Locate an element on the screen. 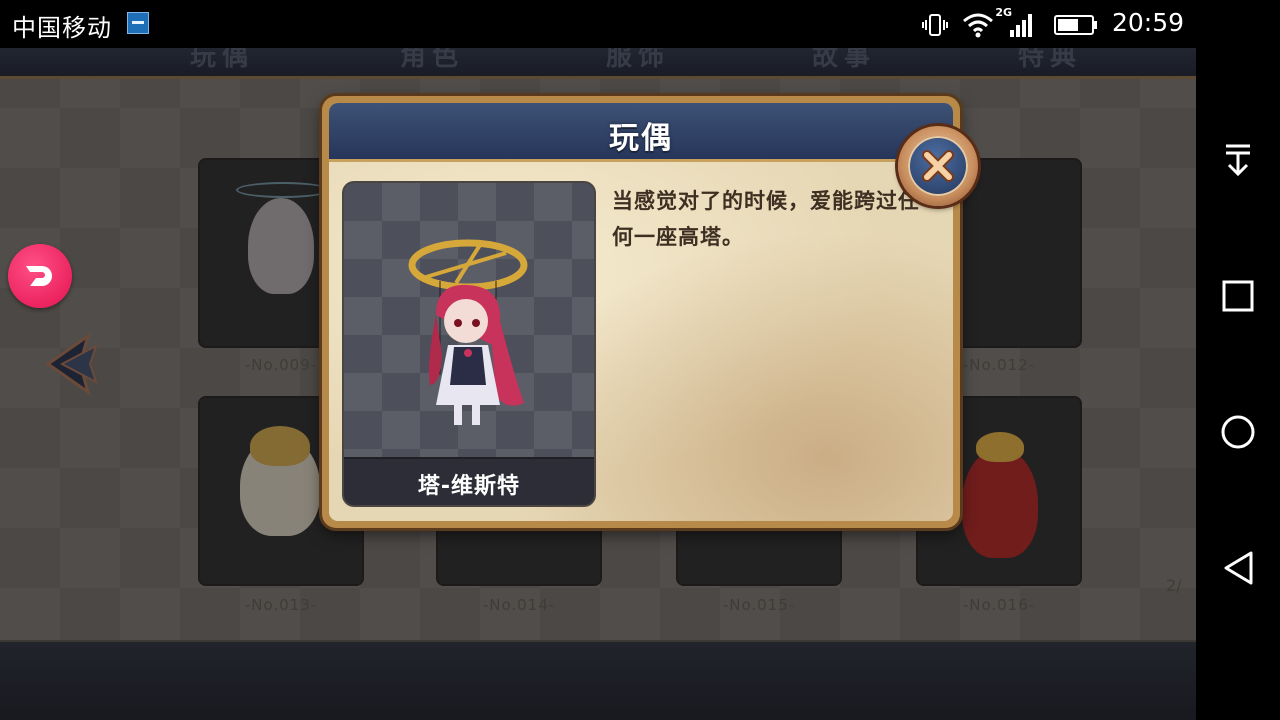 Image resolution: width=1280 pixels, height=720 pixels. previous-page-arrow-icon is located at coordinates (74, 364).